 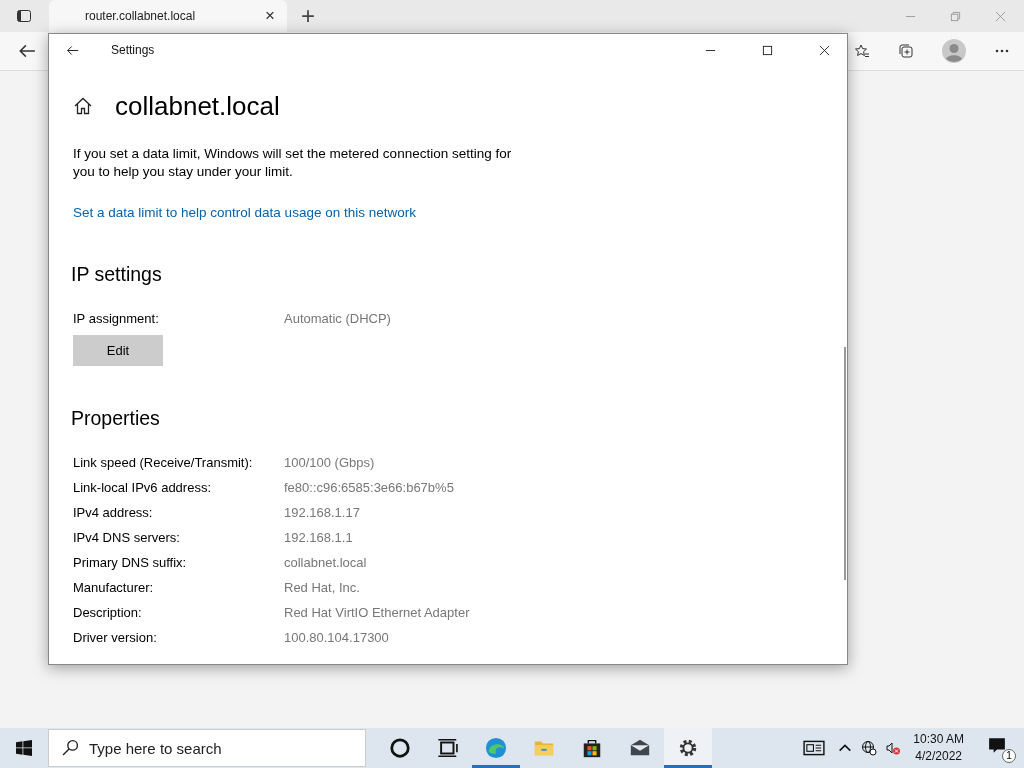 What do you see at coordinates (113, 512) in the screenshot?
I see `property-label: IPv4 address:` at bounding box center [113, 512].